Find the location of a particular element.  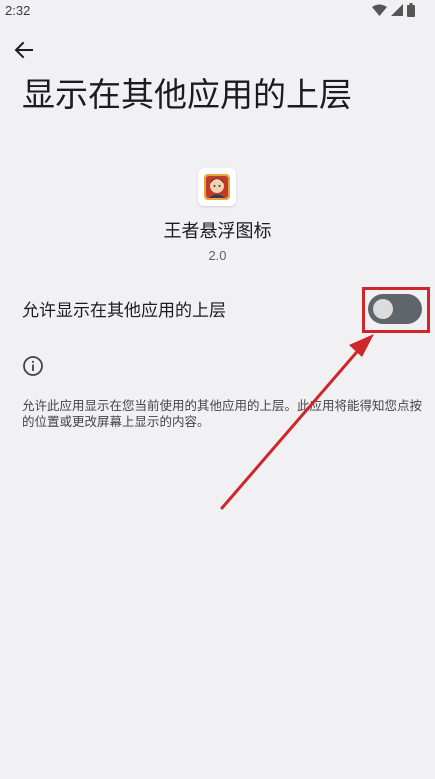

back-button is located at coordinates (24, 50).